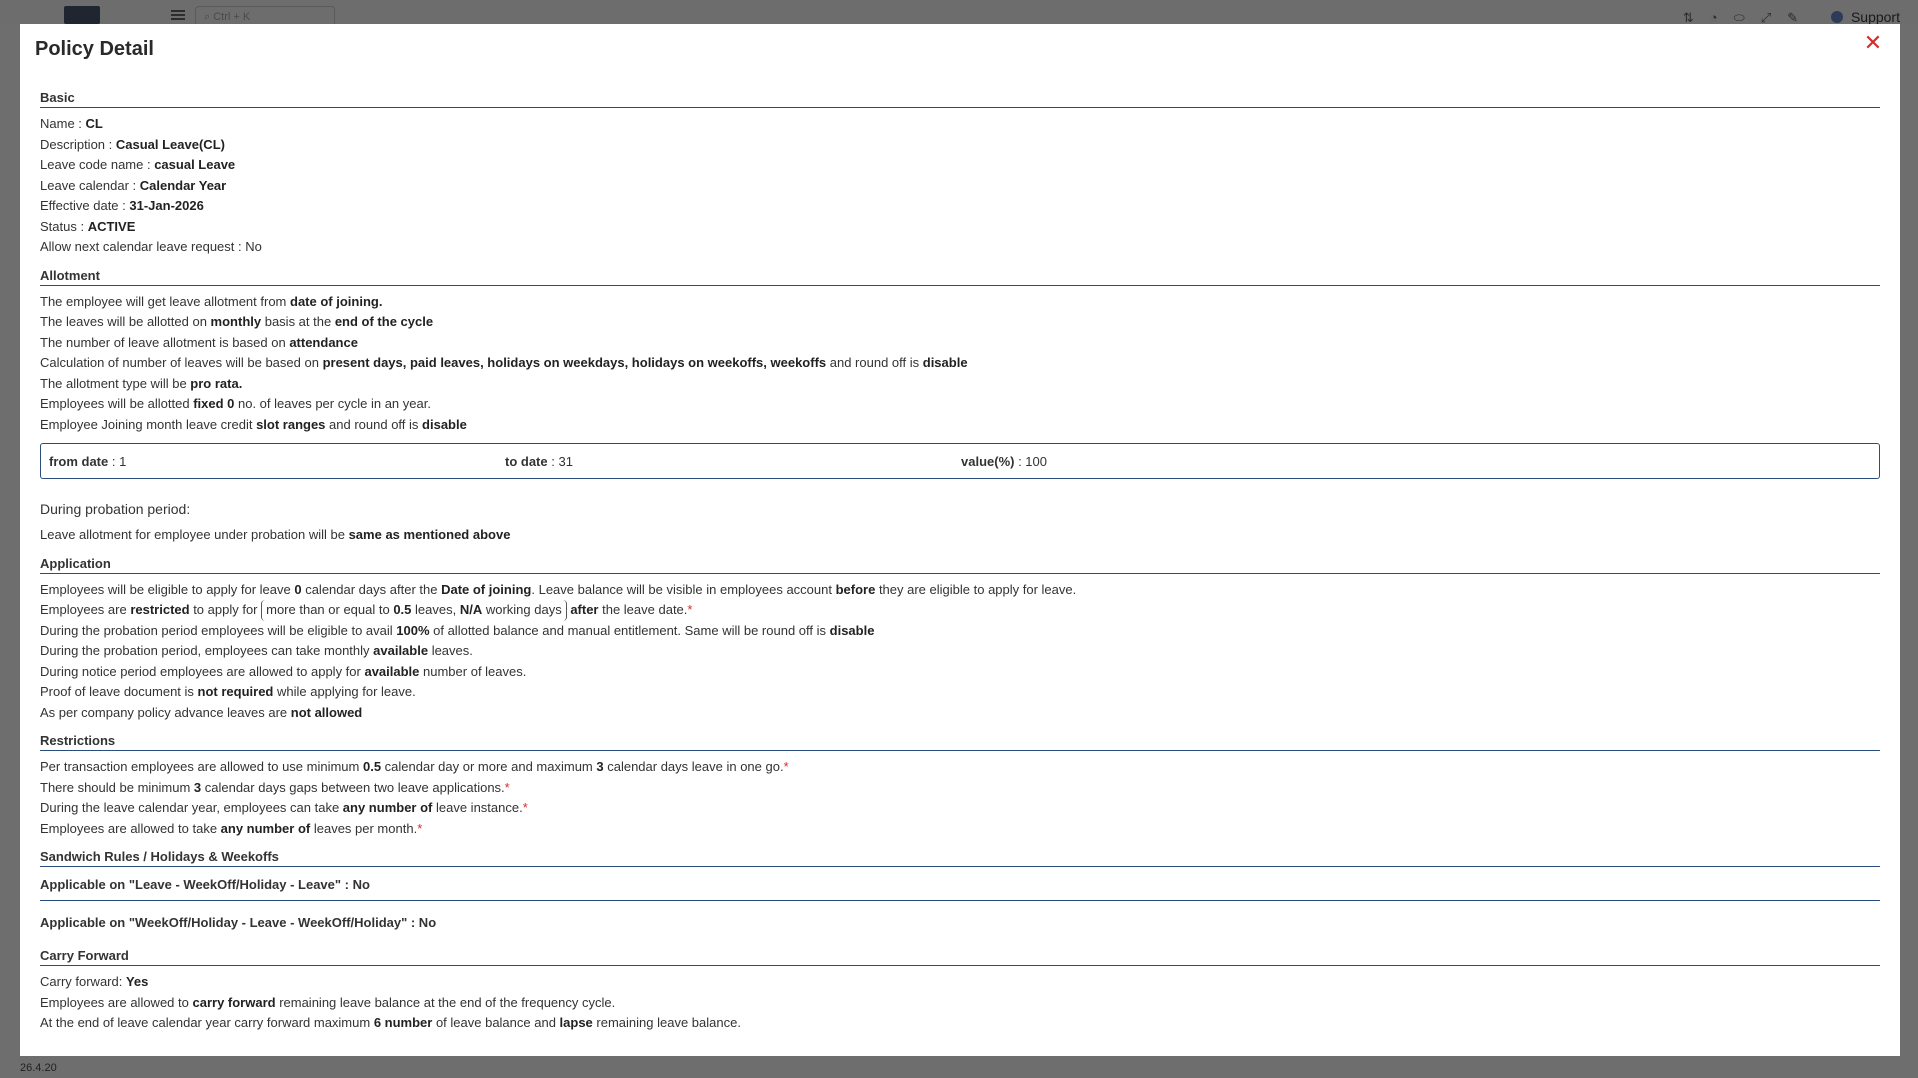  Describe the element at coordinates (82, 15) in the screenshot. I see `app-logo` at that location.